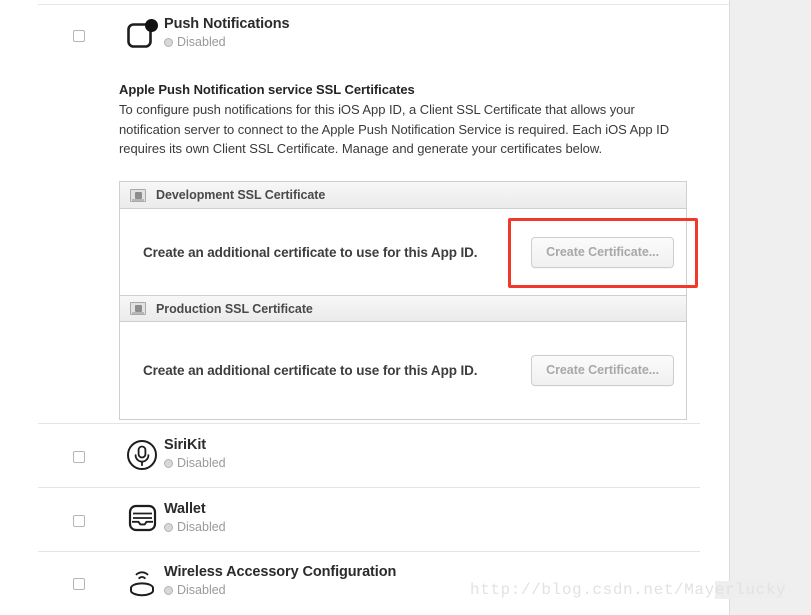 The image size is (811, 615). I want to click on feature-text-wallet: Wallet Disabled, so click(195, 515).